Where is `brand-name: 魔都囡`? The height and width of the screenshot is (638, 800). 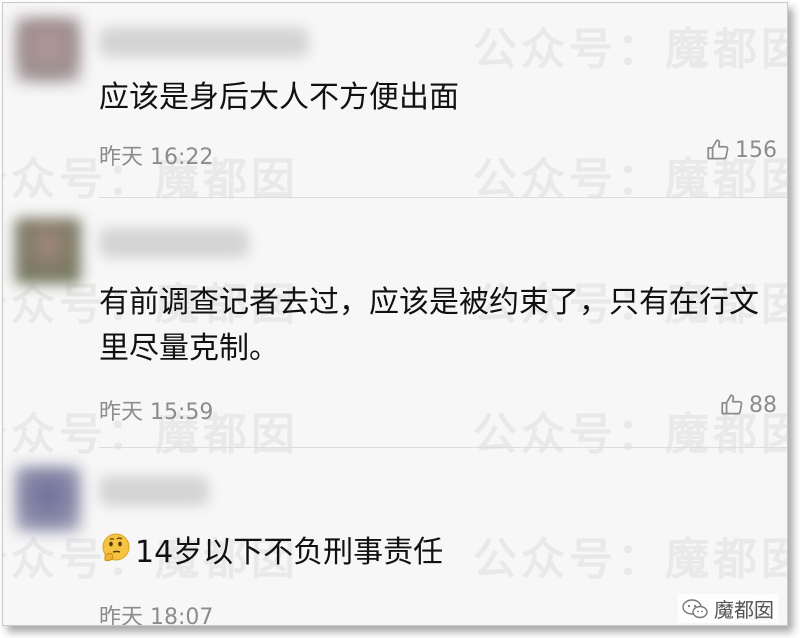
brand-name: 魔都囡 is located at coordinates (744, 610).